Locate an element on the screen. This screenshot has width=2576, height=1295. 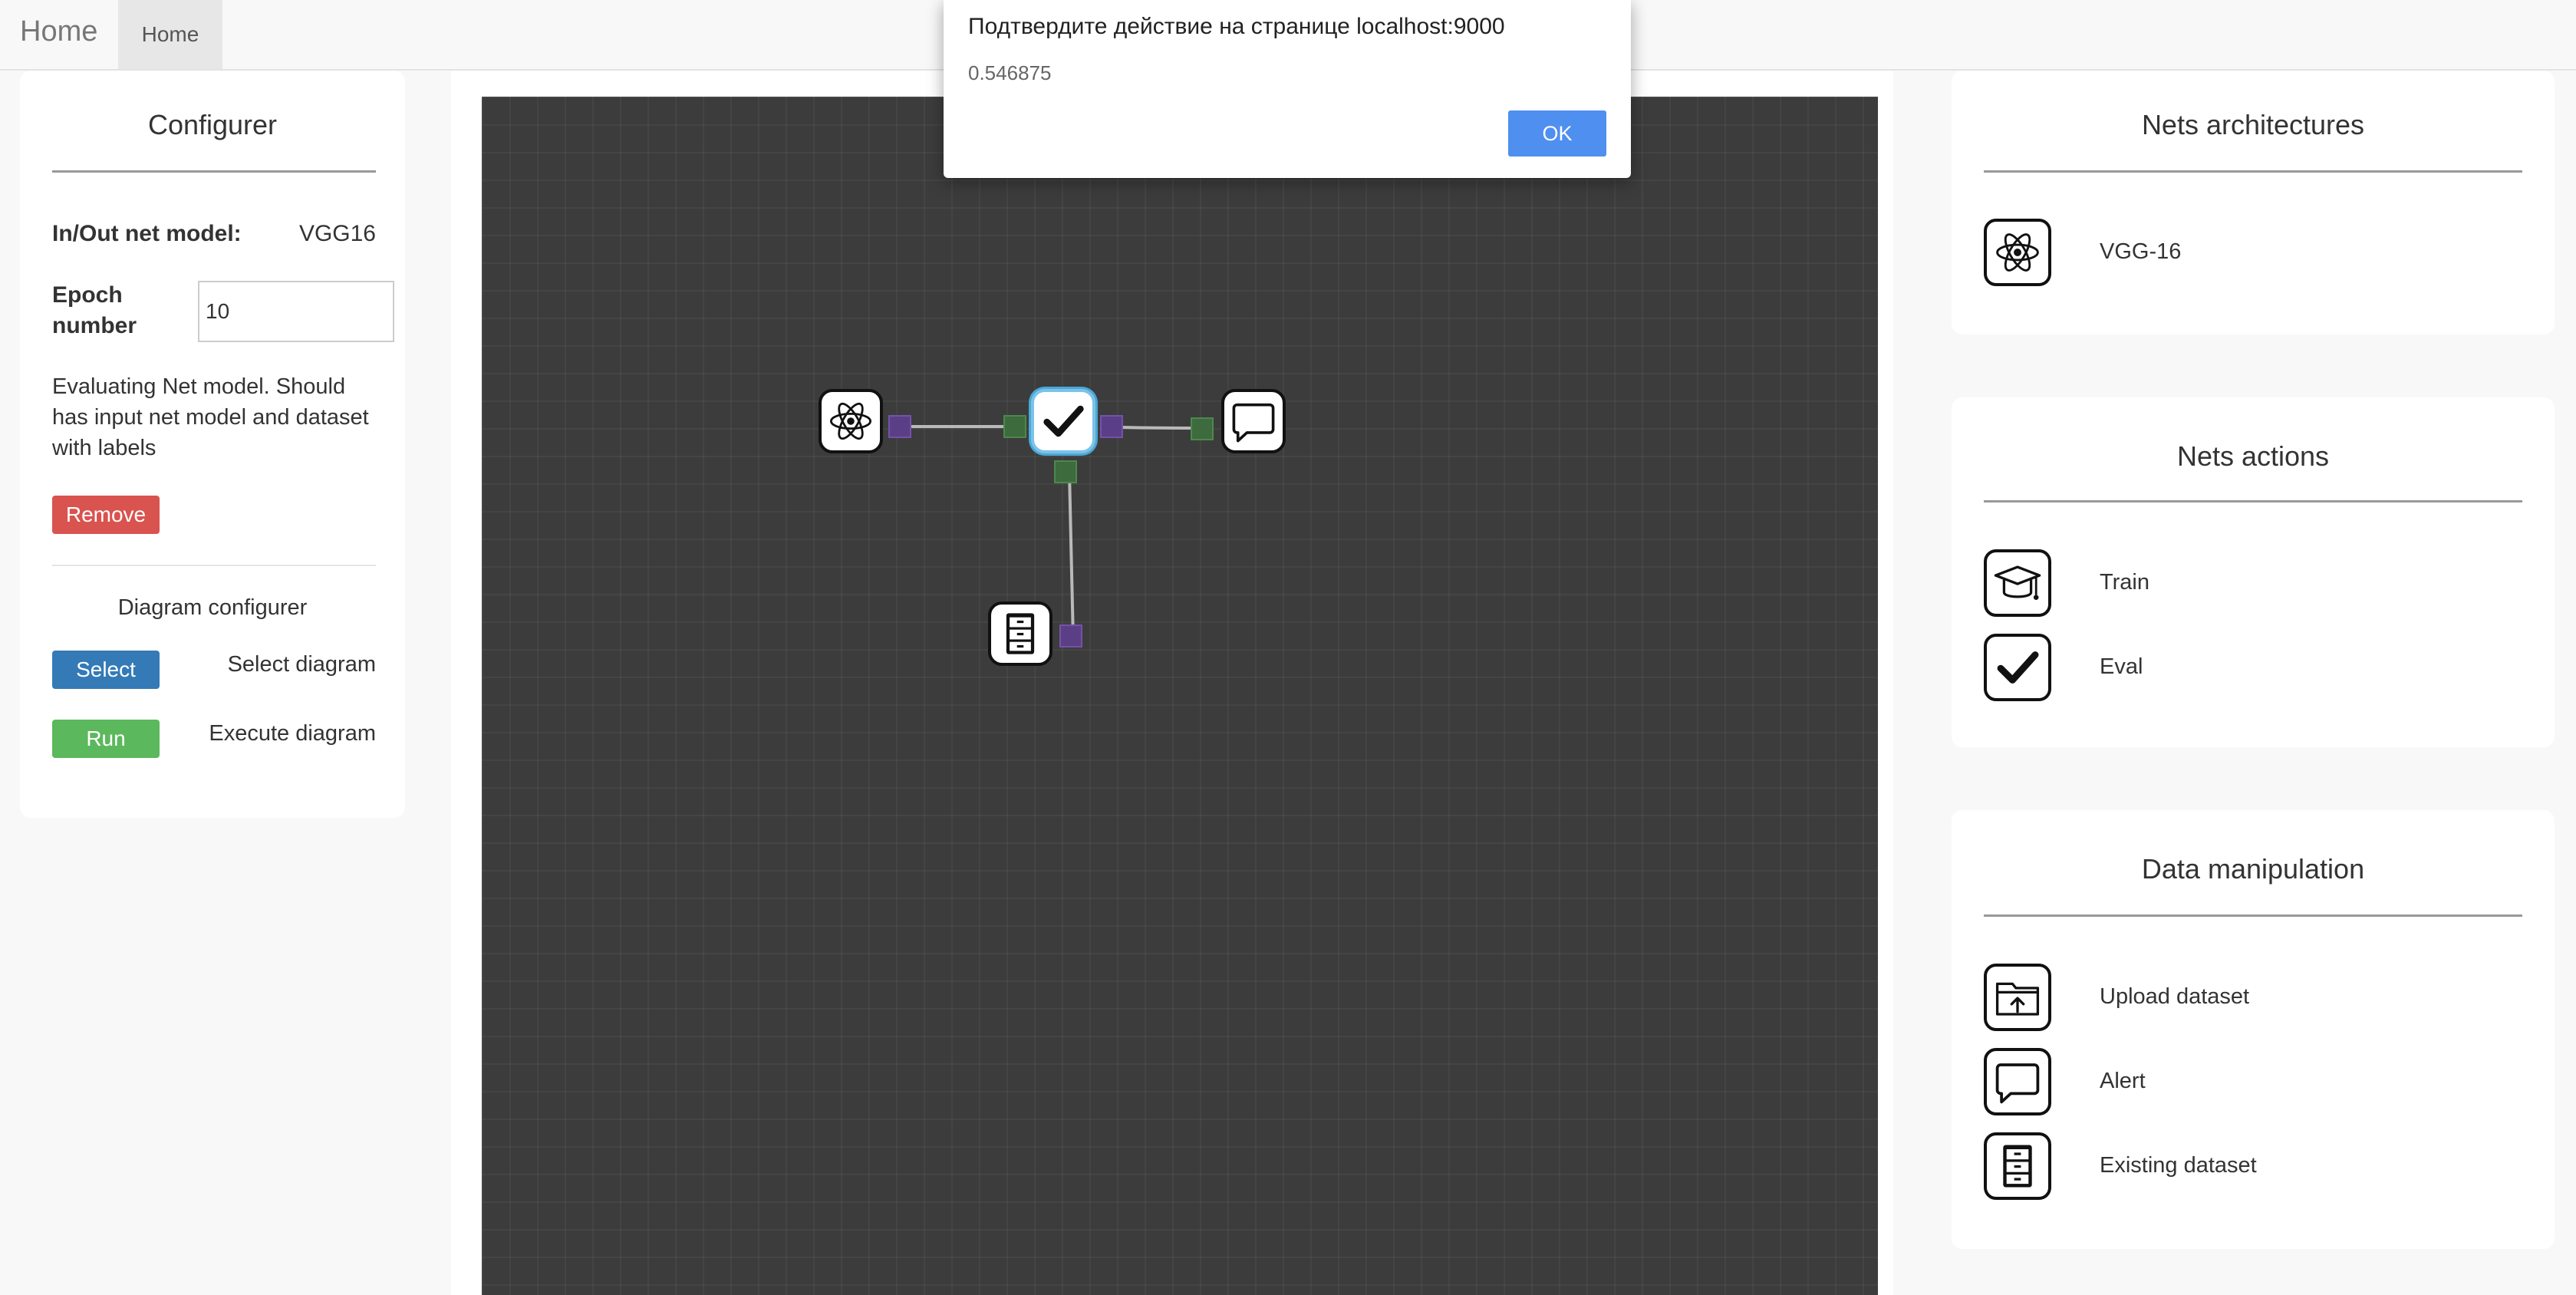
diagram-node-eval is located at coordinates (1063, 421).